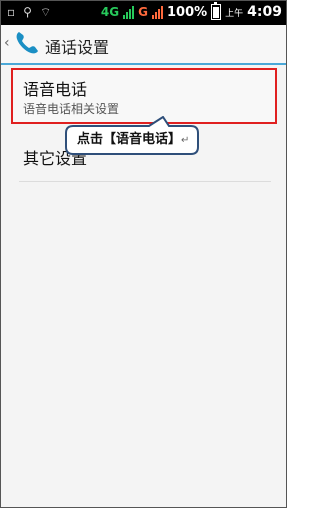 Image resolution: width=320 pixels, height=508 pixels. I want to click on battery-percent: 100%, so click(187, 12).